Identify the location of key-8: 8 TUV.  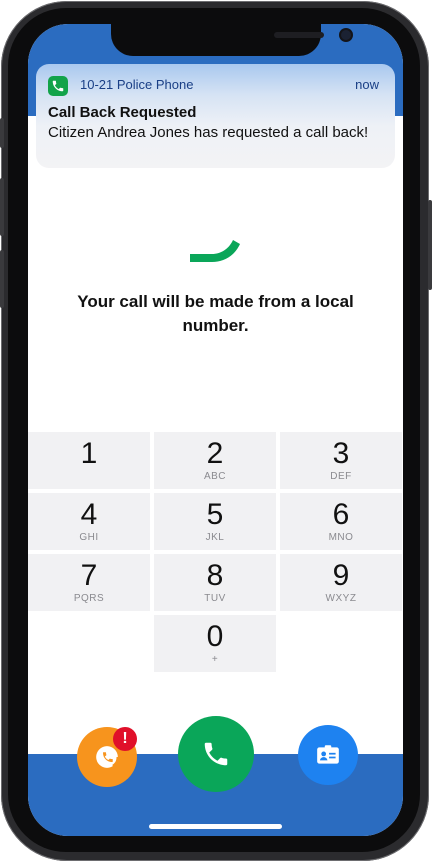
(215, 582).